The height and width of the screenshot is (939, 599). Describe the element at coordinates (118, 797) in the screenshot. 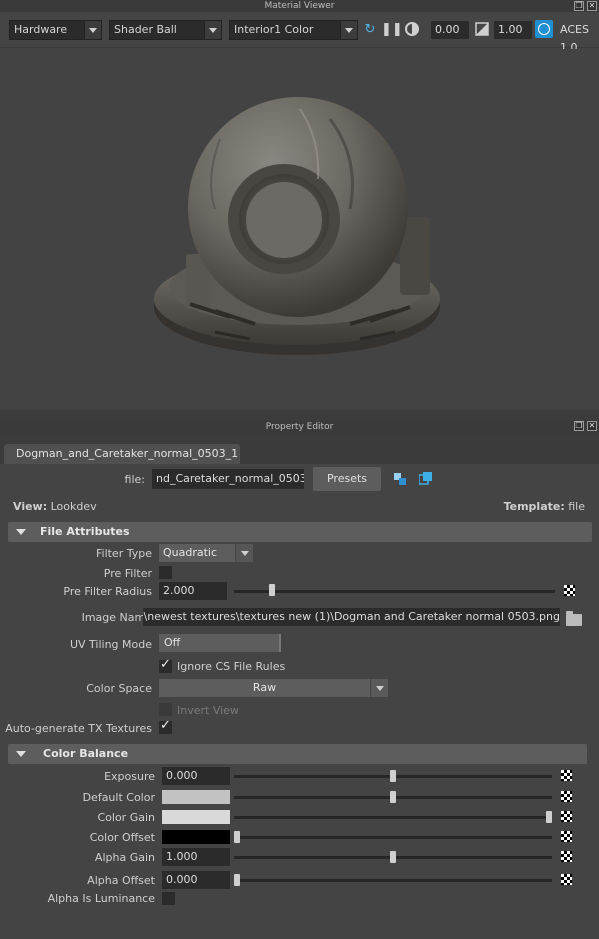

I see `color-balance-label: Default Color` at that location.